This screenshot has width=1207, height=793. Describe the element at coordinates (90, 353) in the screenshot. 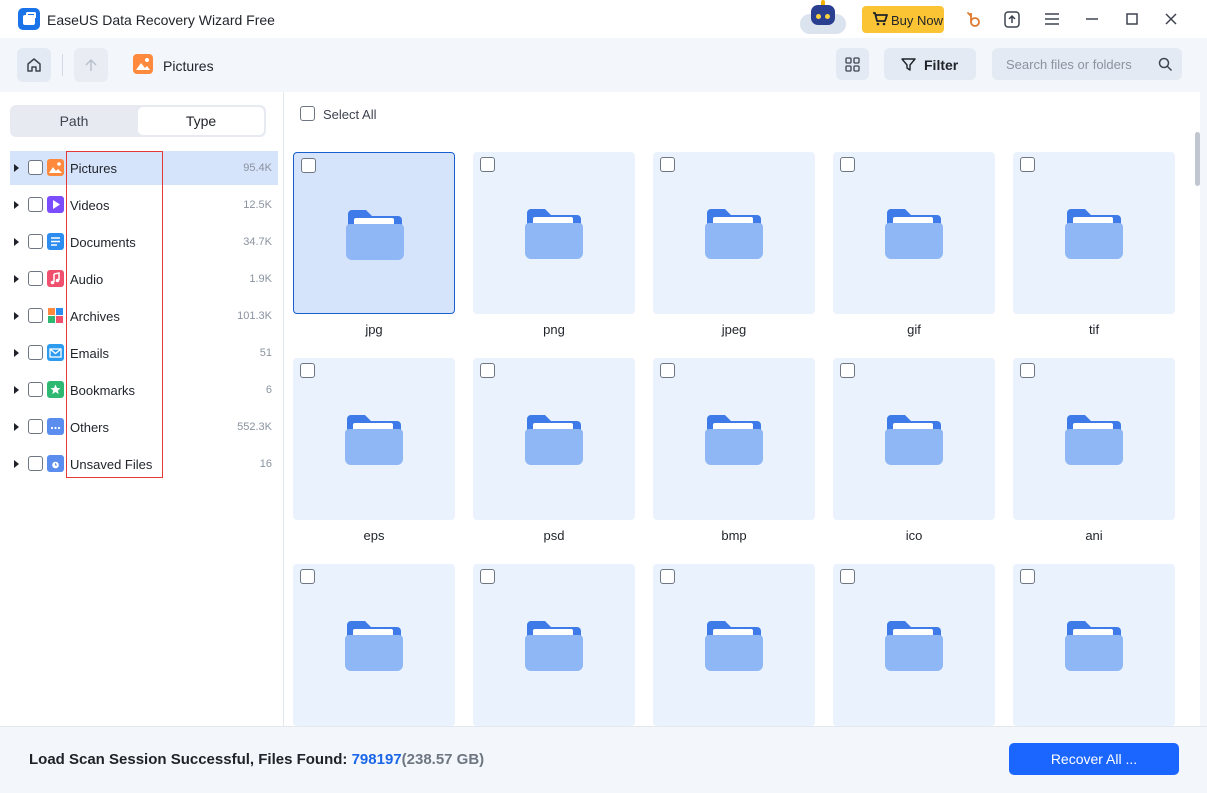

I see `sidebar-item-label: Emails` at that location.